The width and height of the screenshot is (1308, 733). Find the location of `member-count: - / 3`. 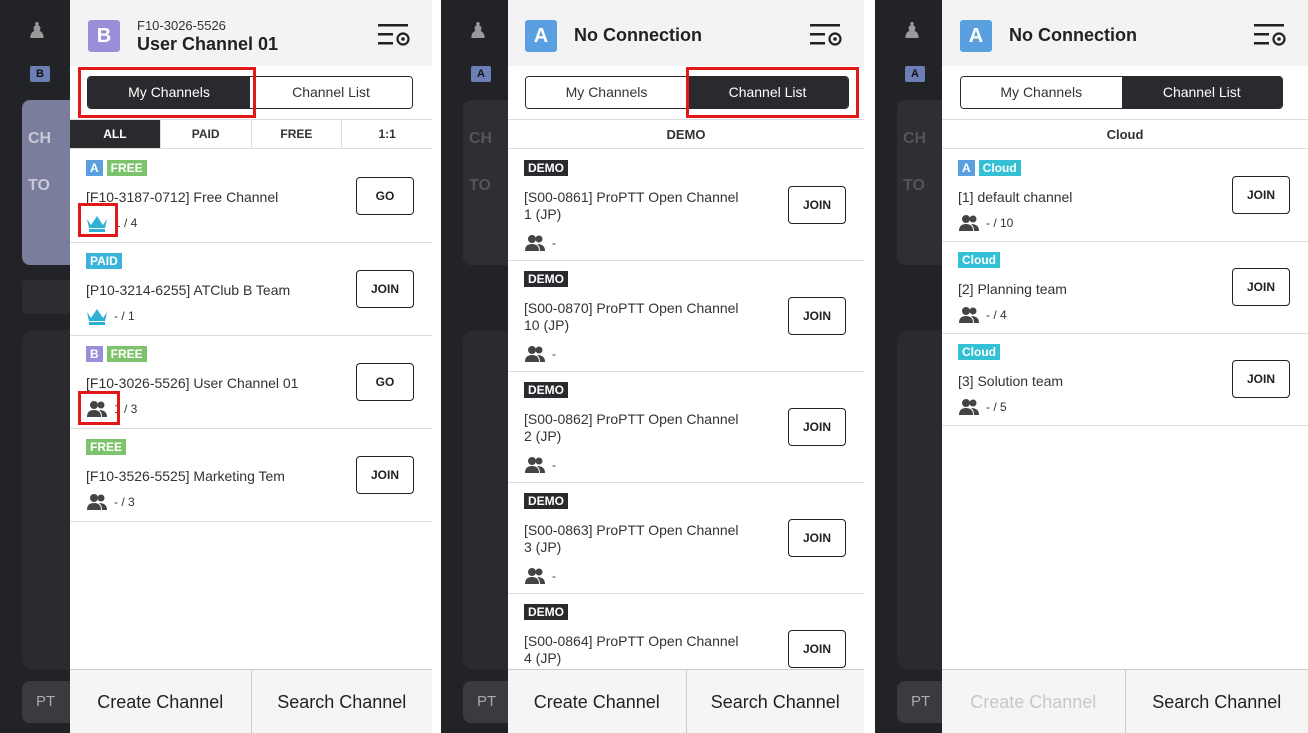

member-count: - / 3 is located at coordinates (124, 502).